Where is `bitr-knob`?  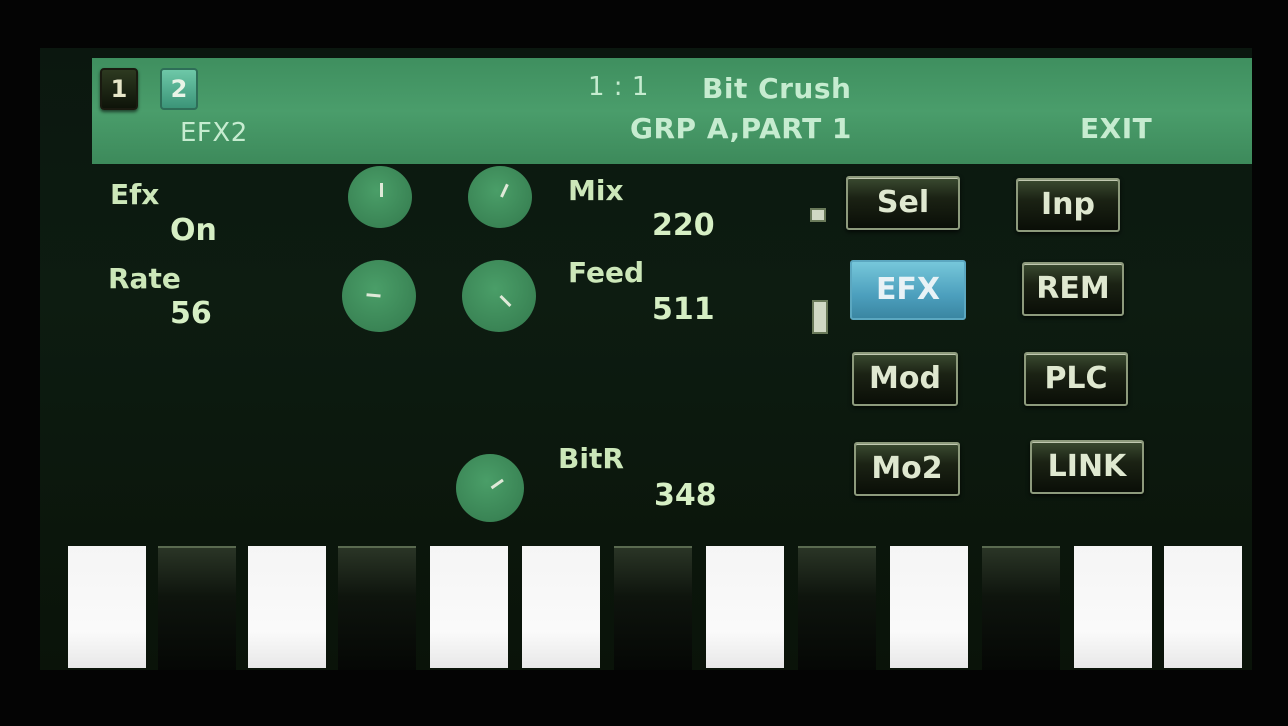 bitr-knob is located at coordinates (490, 488).